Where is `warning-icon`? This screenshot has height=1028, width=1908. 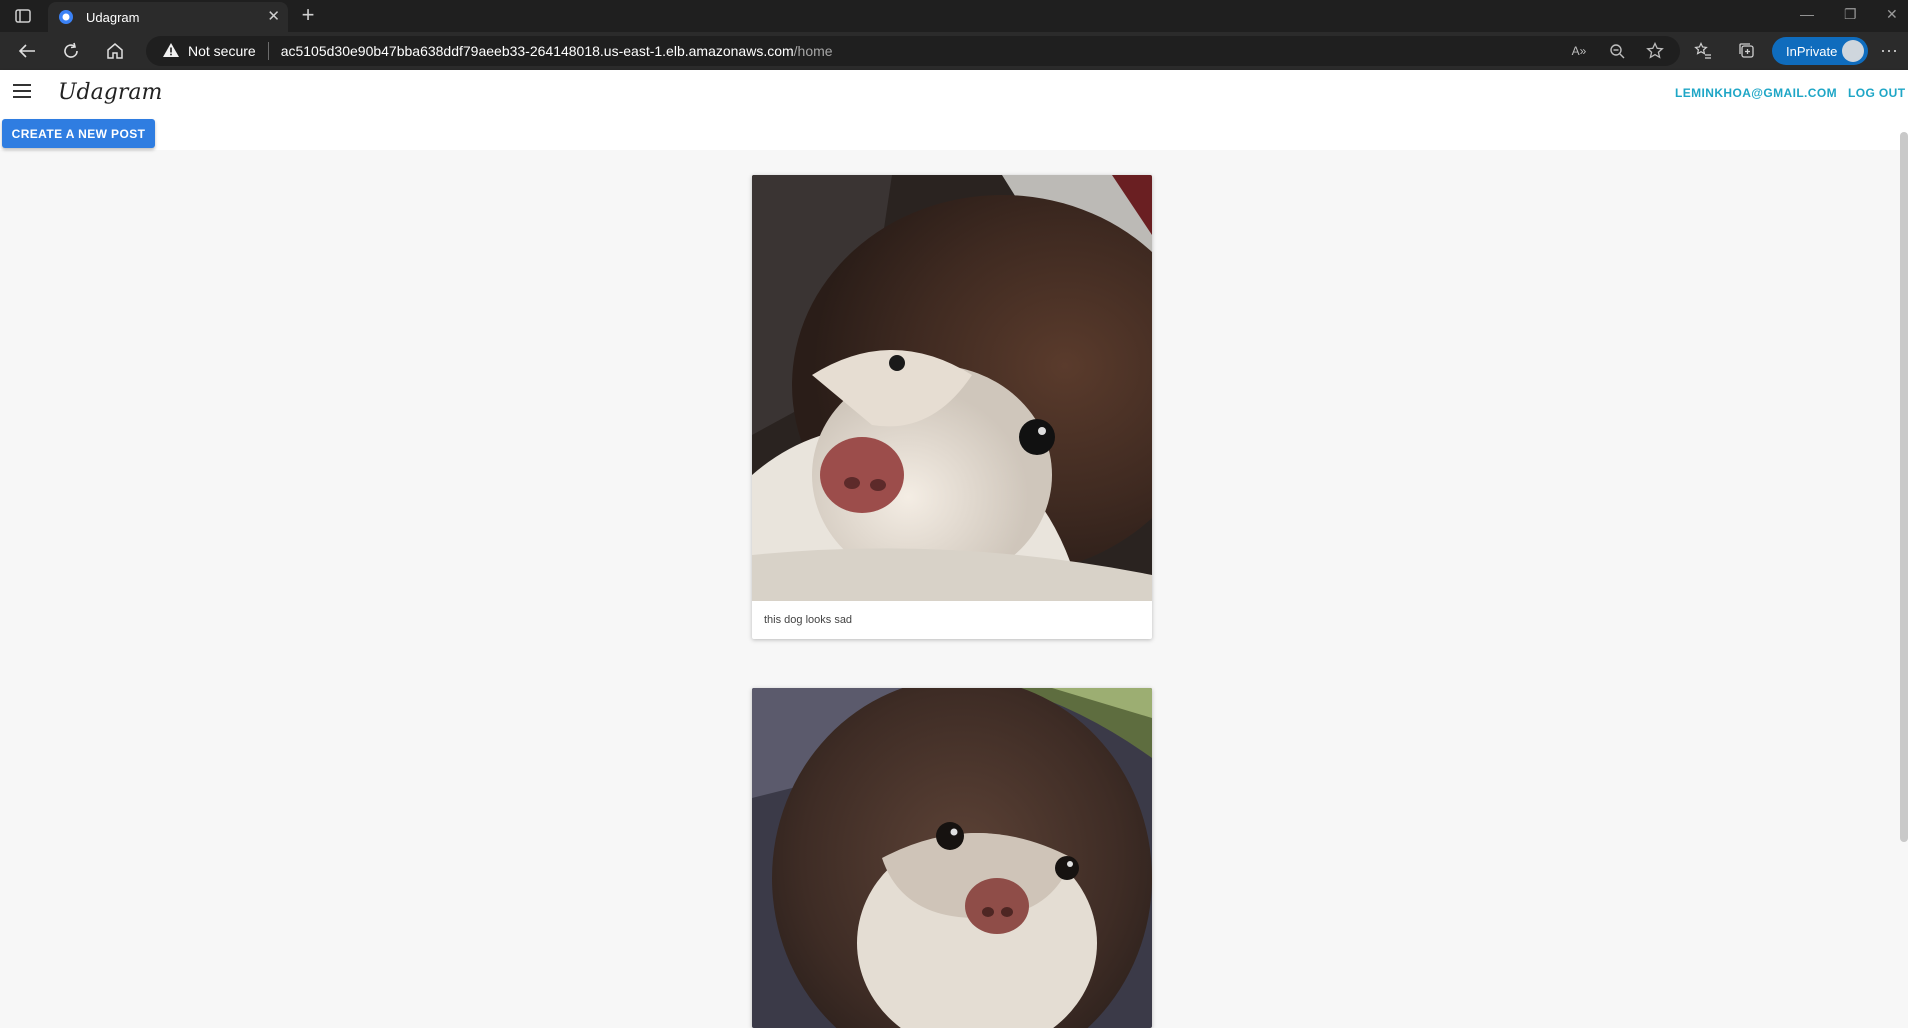
warning-icon is located at coordinates (171, 51).